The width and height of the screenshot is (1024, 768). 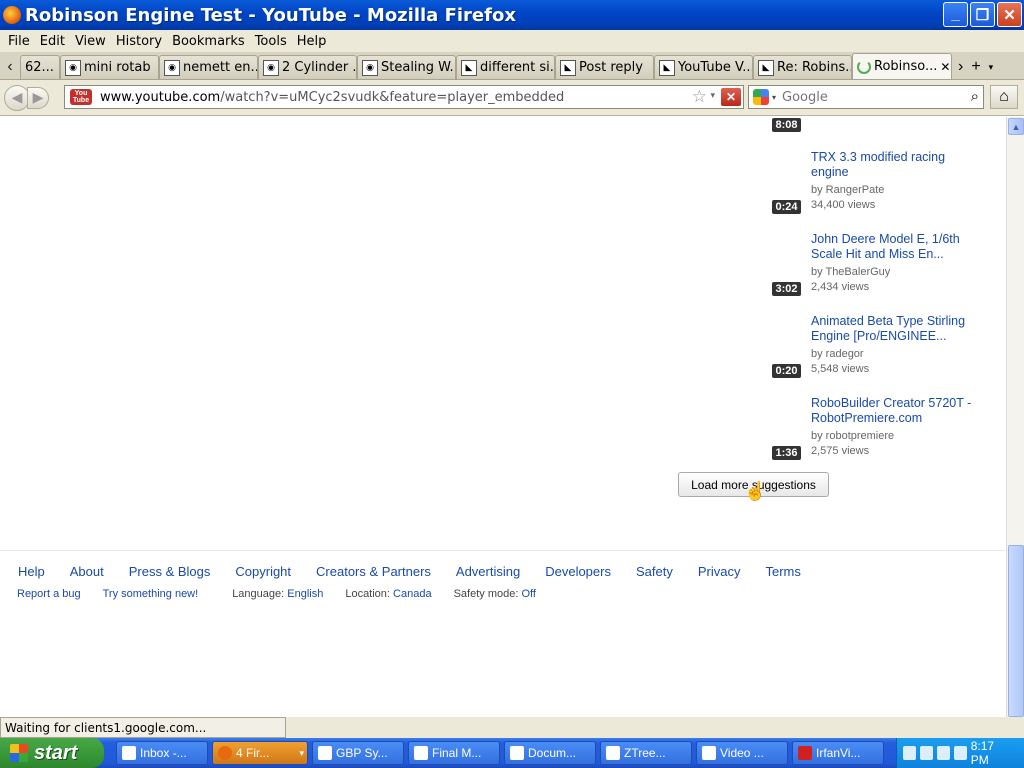 What do you see at coordinates (960, 67) in the screenshot?
I see `tab-scroll-right-icon: ›` at bounding box center [960, 67].